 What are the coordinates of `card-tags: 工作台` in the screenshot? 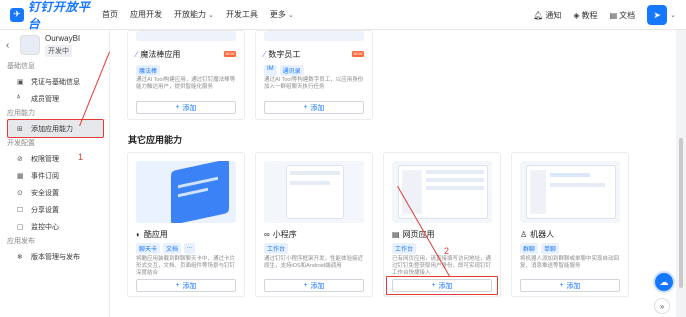 It's located at (277, 248).